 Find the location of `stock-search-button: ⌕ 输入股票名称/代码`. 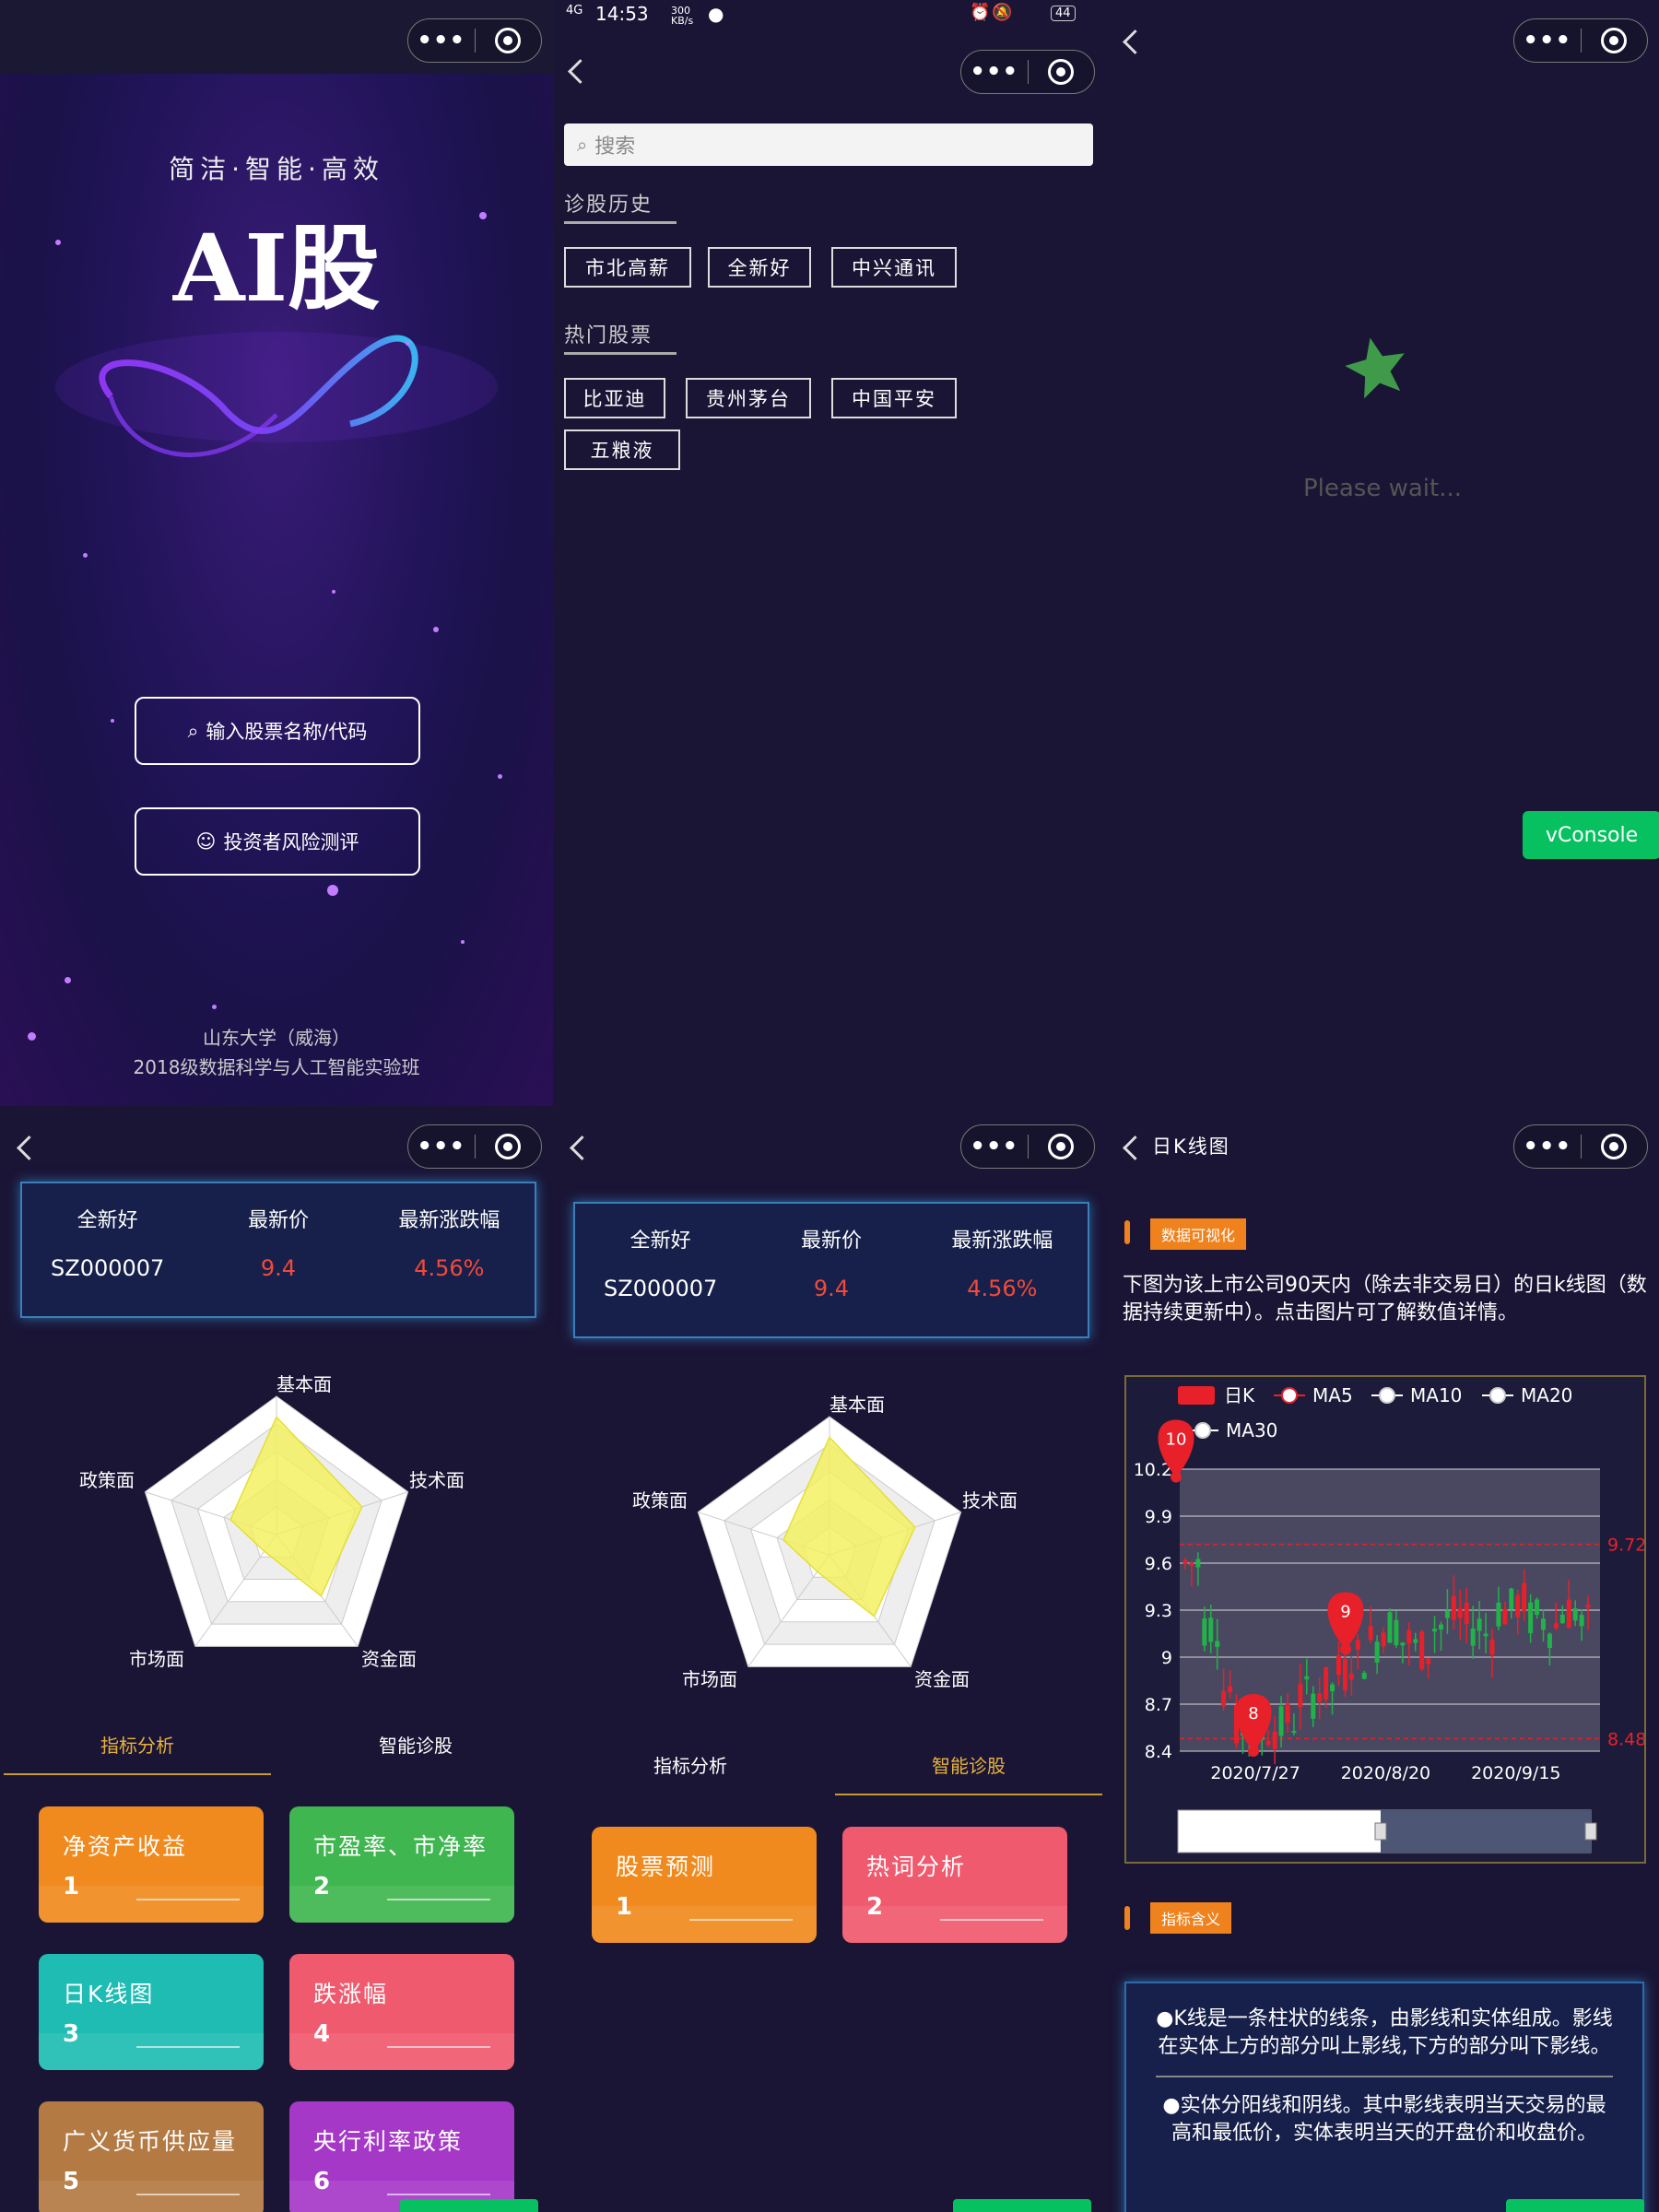

stock-search-button: ⌕ 输入股票名称/代码 is located at coordinates (277, 731).